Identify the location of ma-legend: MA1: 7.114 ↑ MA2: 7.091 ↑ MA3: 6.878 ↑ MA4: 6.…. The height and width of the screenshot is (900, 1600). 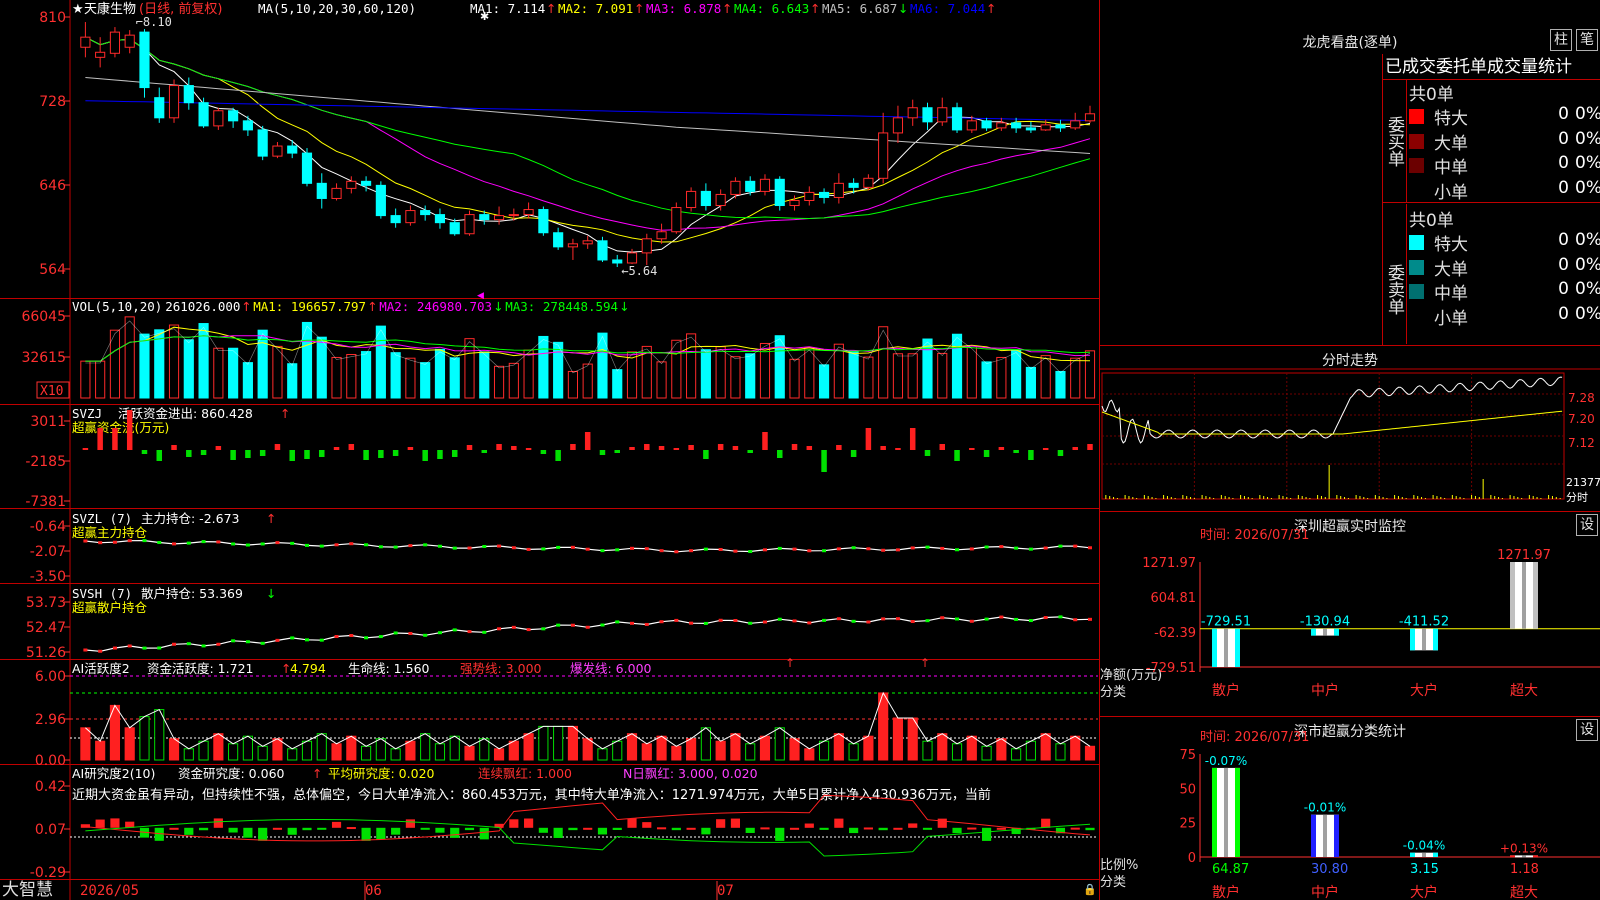
(733, 8).